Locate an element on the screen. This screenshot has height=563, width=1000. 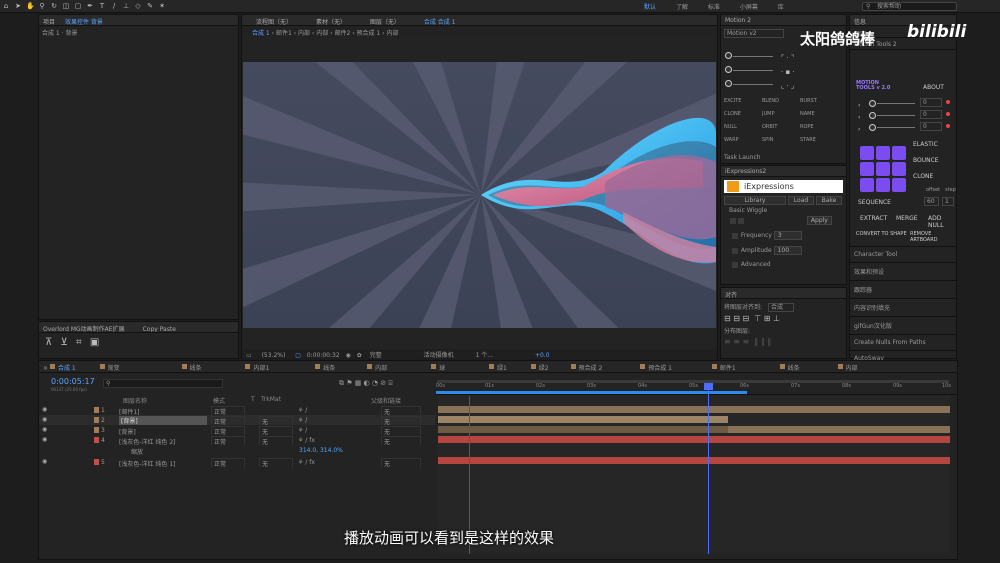
burst-button: BURST is located at coordinates (819, 101).